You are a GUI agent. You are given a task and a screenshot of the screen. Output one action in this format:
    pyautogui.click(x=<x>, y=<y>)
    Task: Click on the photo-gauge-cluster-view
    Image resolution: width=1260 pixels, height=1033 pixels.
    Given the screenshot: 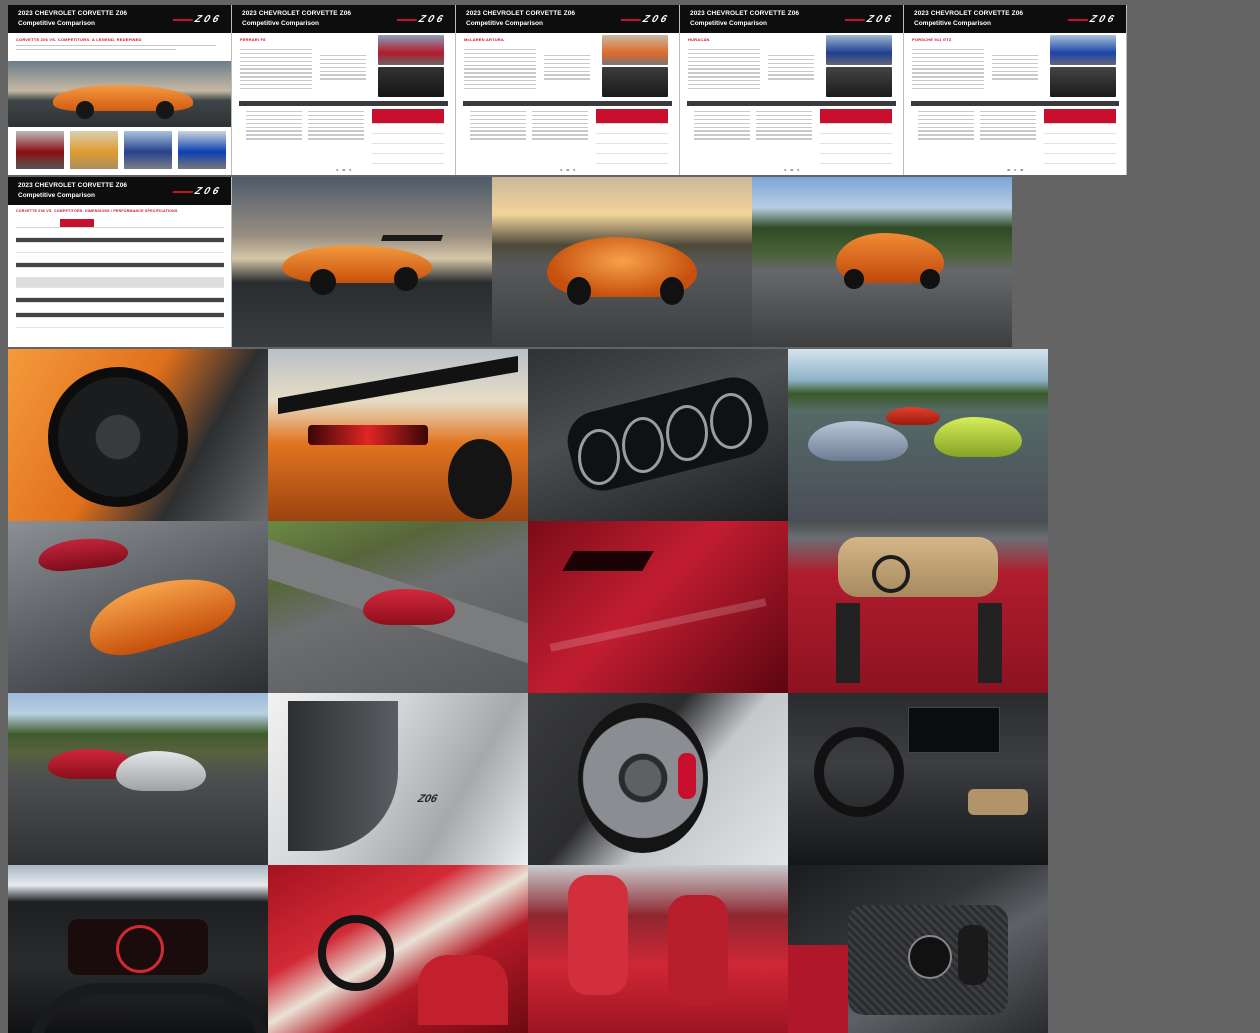 What is the action you would take?
    pyautogui.click(x=138, y=949)
    